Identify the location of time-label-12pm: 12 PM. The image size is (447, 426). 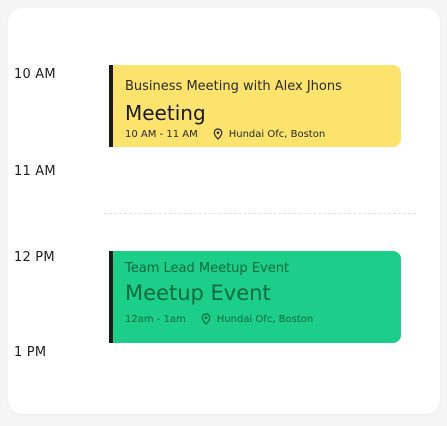
(34, 257).